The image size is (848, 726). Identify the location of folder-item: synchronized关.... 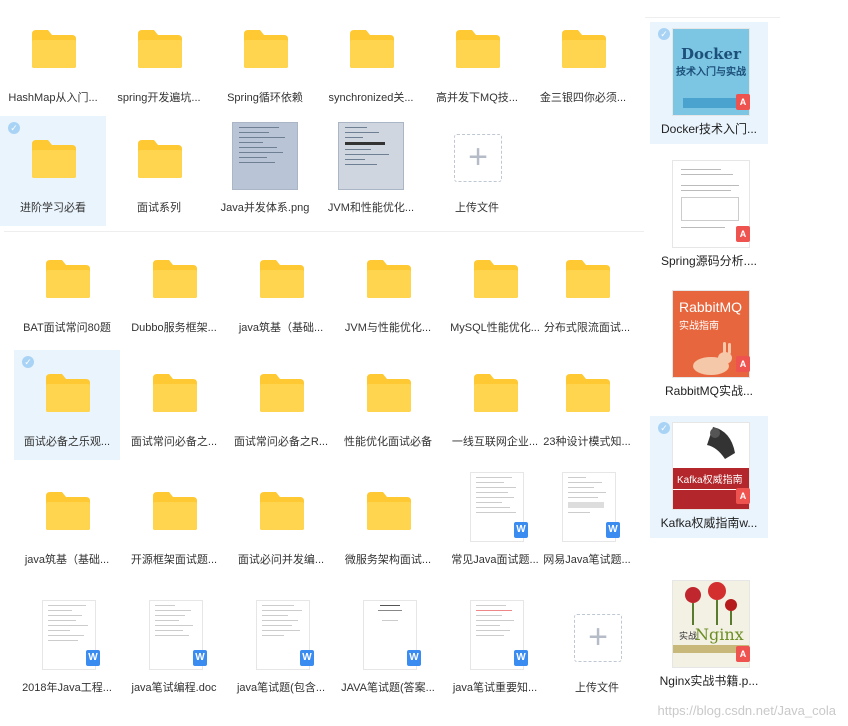
(371, 61).